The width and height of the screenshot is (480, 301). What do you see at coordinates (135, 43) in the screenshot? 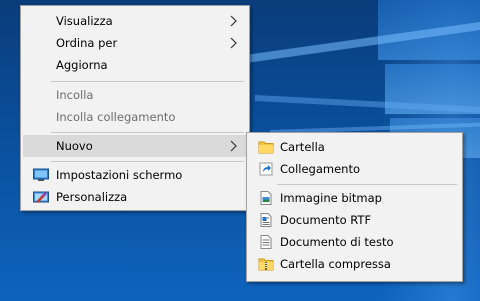
I see `menu-item-ordina-per: Ordina per` at bounding box center [135, 43].